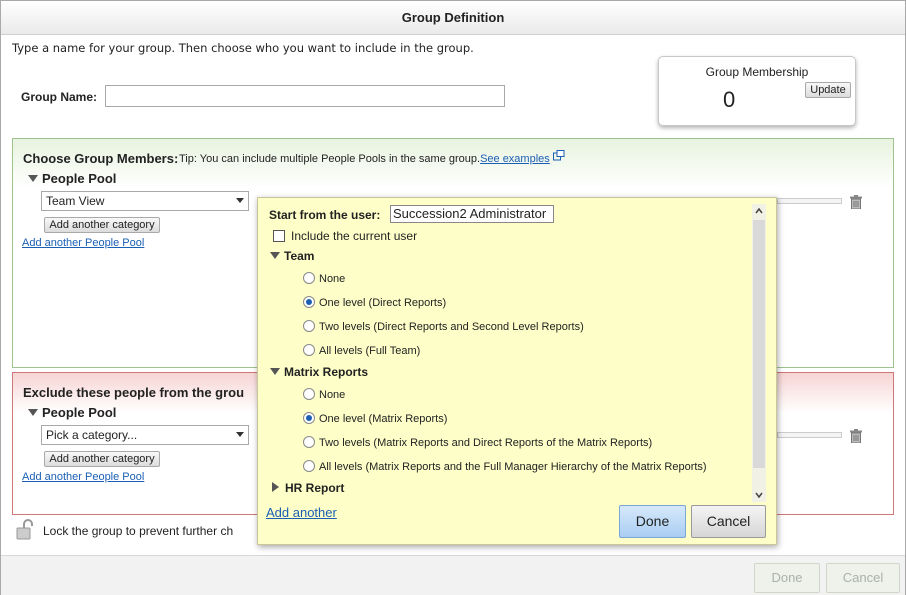  I want to click on group-name-input, so click(305, 96).